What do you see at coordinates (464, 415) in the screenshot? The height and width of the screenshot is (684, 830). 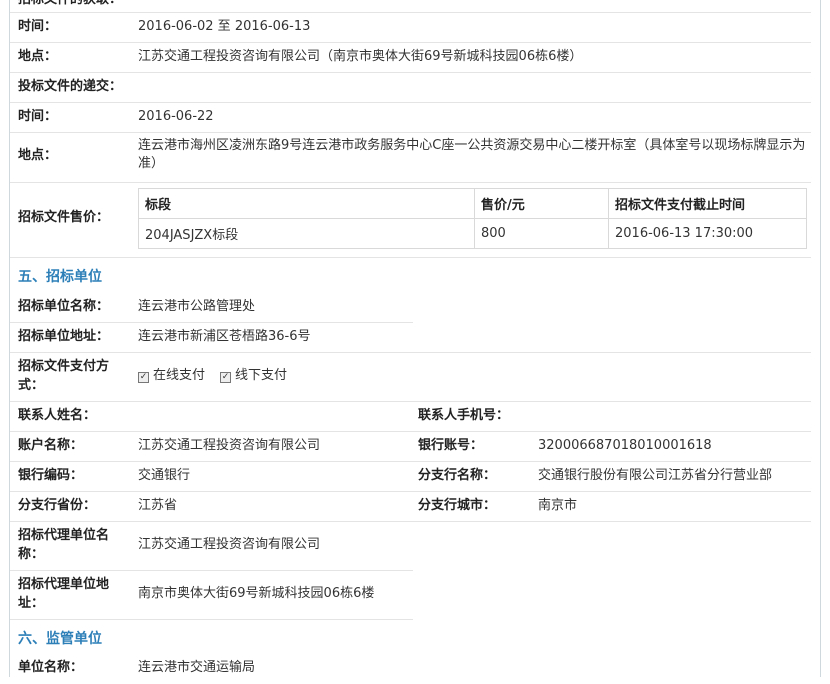 I see `phone-label: 联系人手机号：` at bounding box center [464, 415].